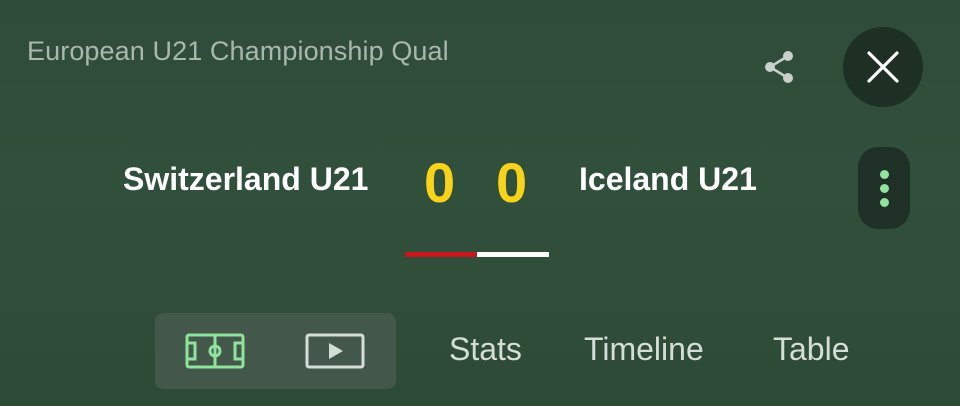 The image size is (960, 406). What do you see at coordinates (644, 349) in the screenshot?
I see `tab-timeline: Timeline` at bounding box center [644, 349].